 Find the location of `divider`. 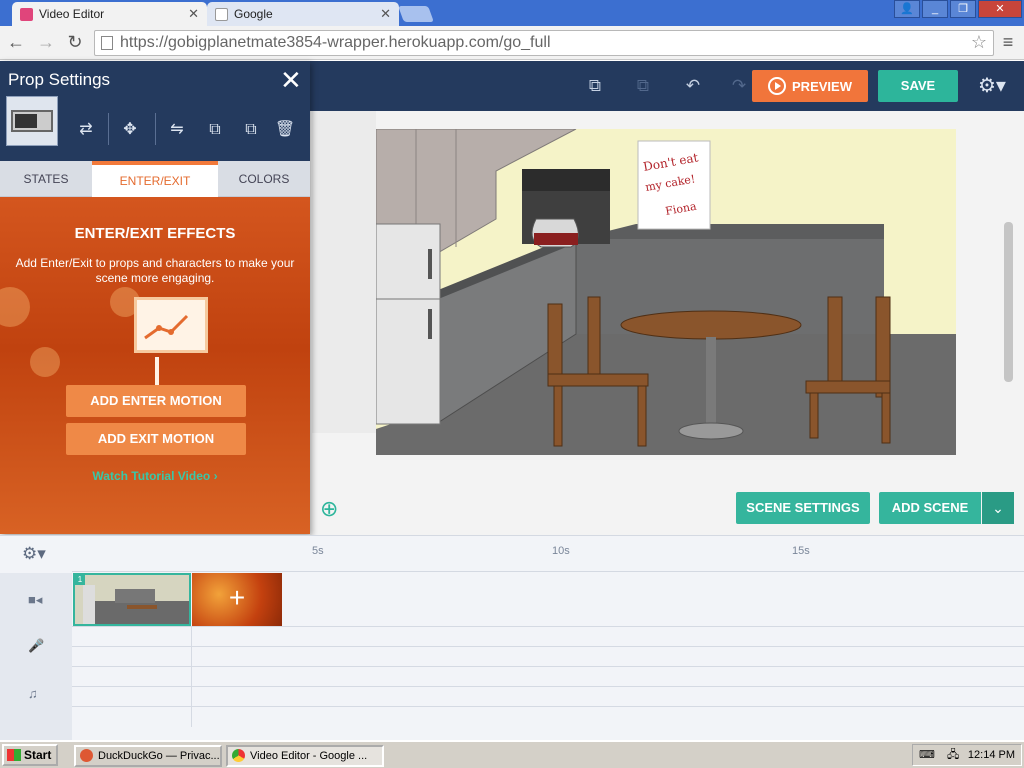

divider is located at coordinates (108, 129).